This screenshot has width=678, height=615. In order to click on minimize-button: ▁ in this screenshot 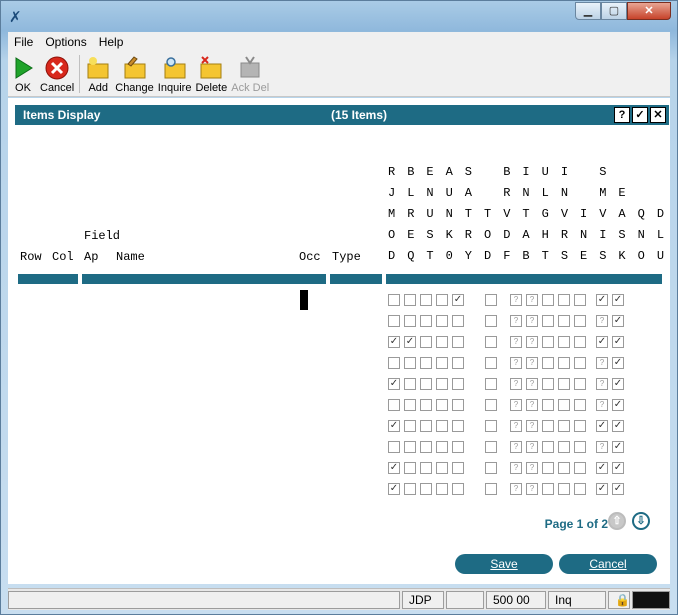, I will do `click(588, 11)`.